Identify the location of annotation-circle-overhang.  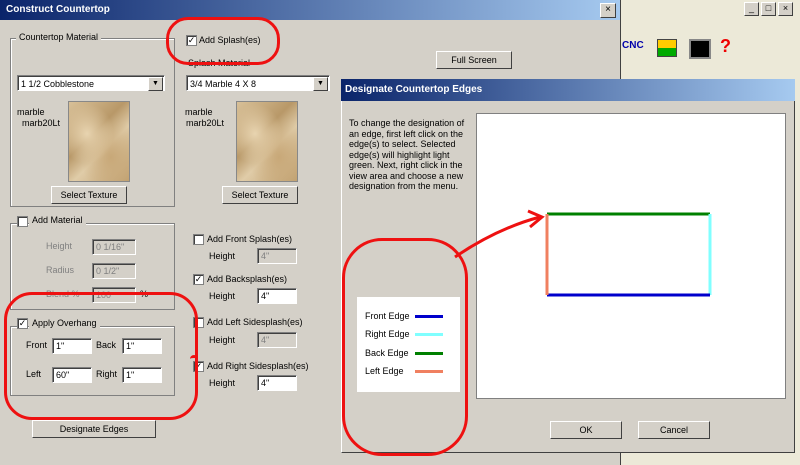
(101, 356).